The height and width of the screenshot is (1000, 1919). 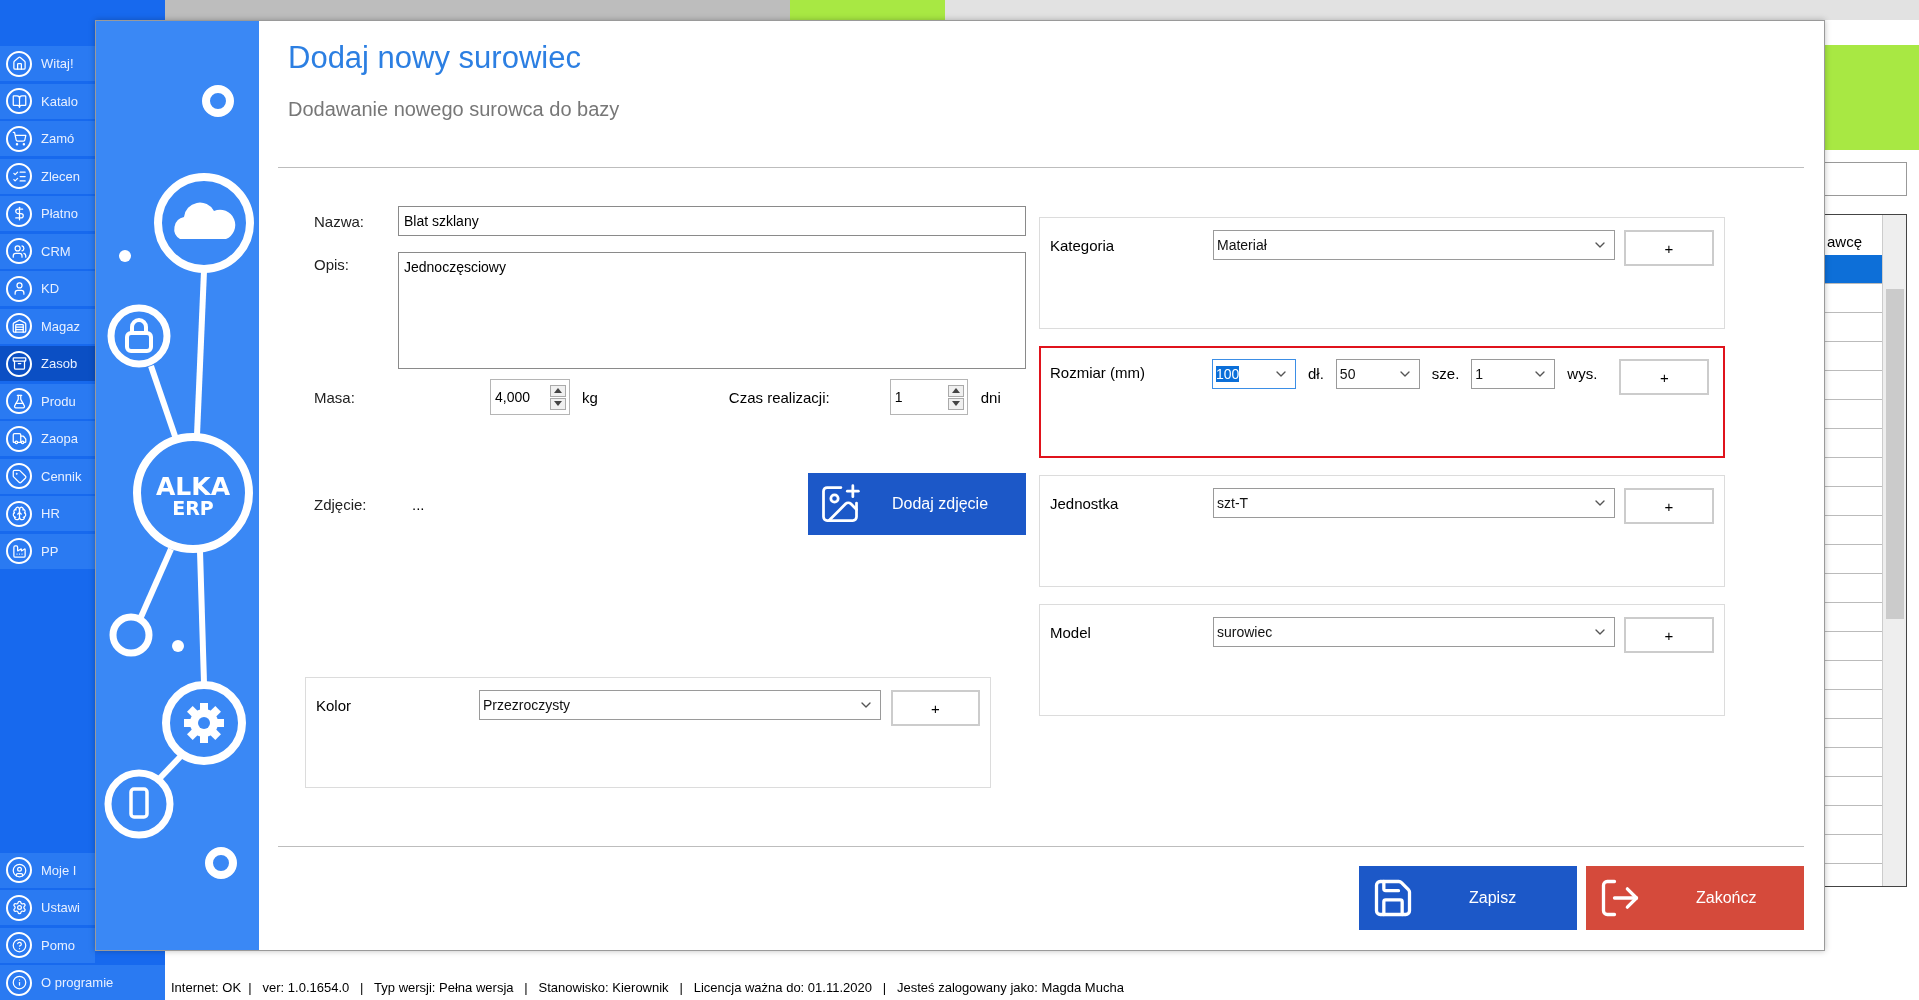 What do you see at coordinates (1468, 898) in the screenshot?
I see `save-button: Zapisz` at bounding box center [1468, 898].